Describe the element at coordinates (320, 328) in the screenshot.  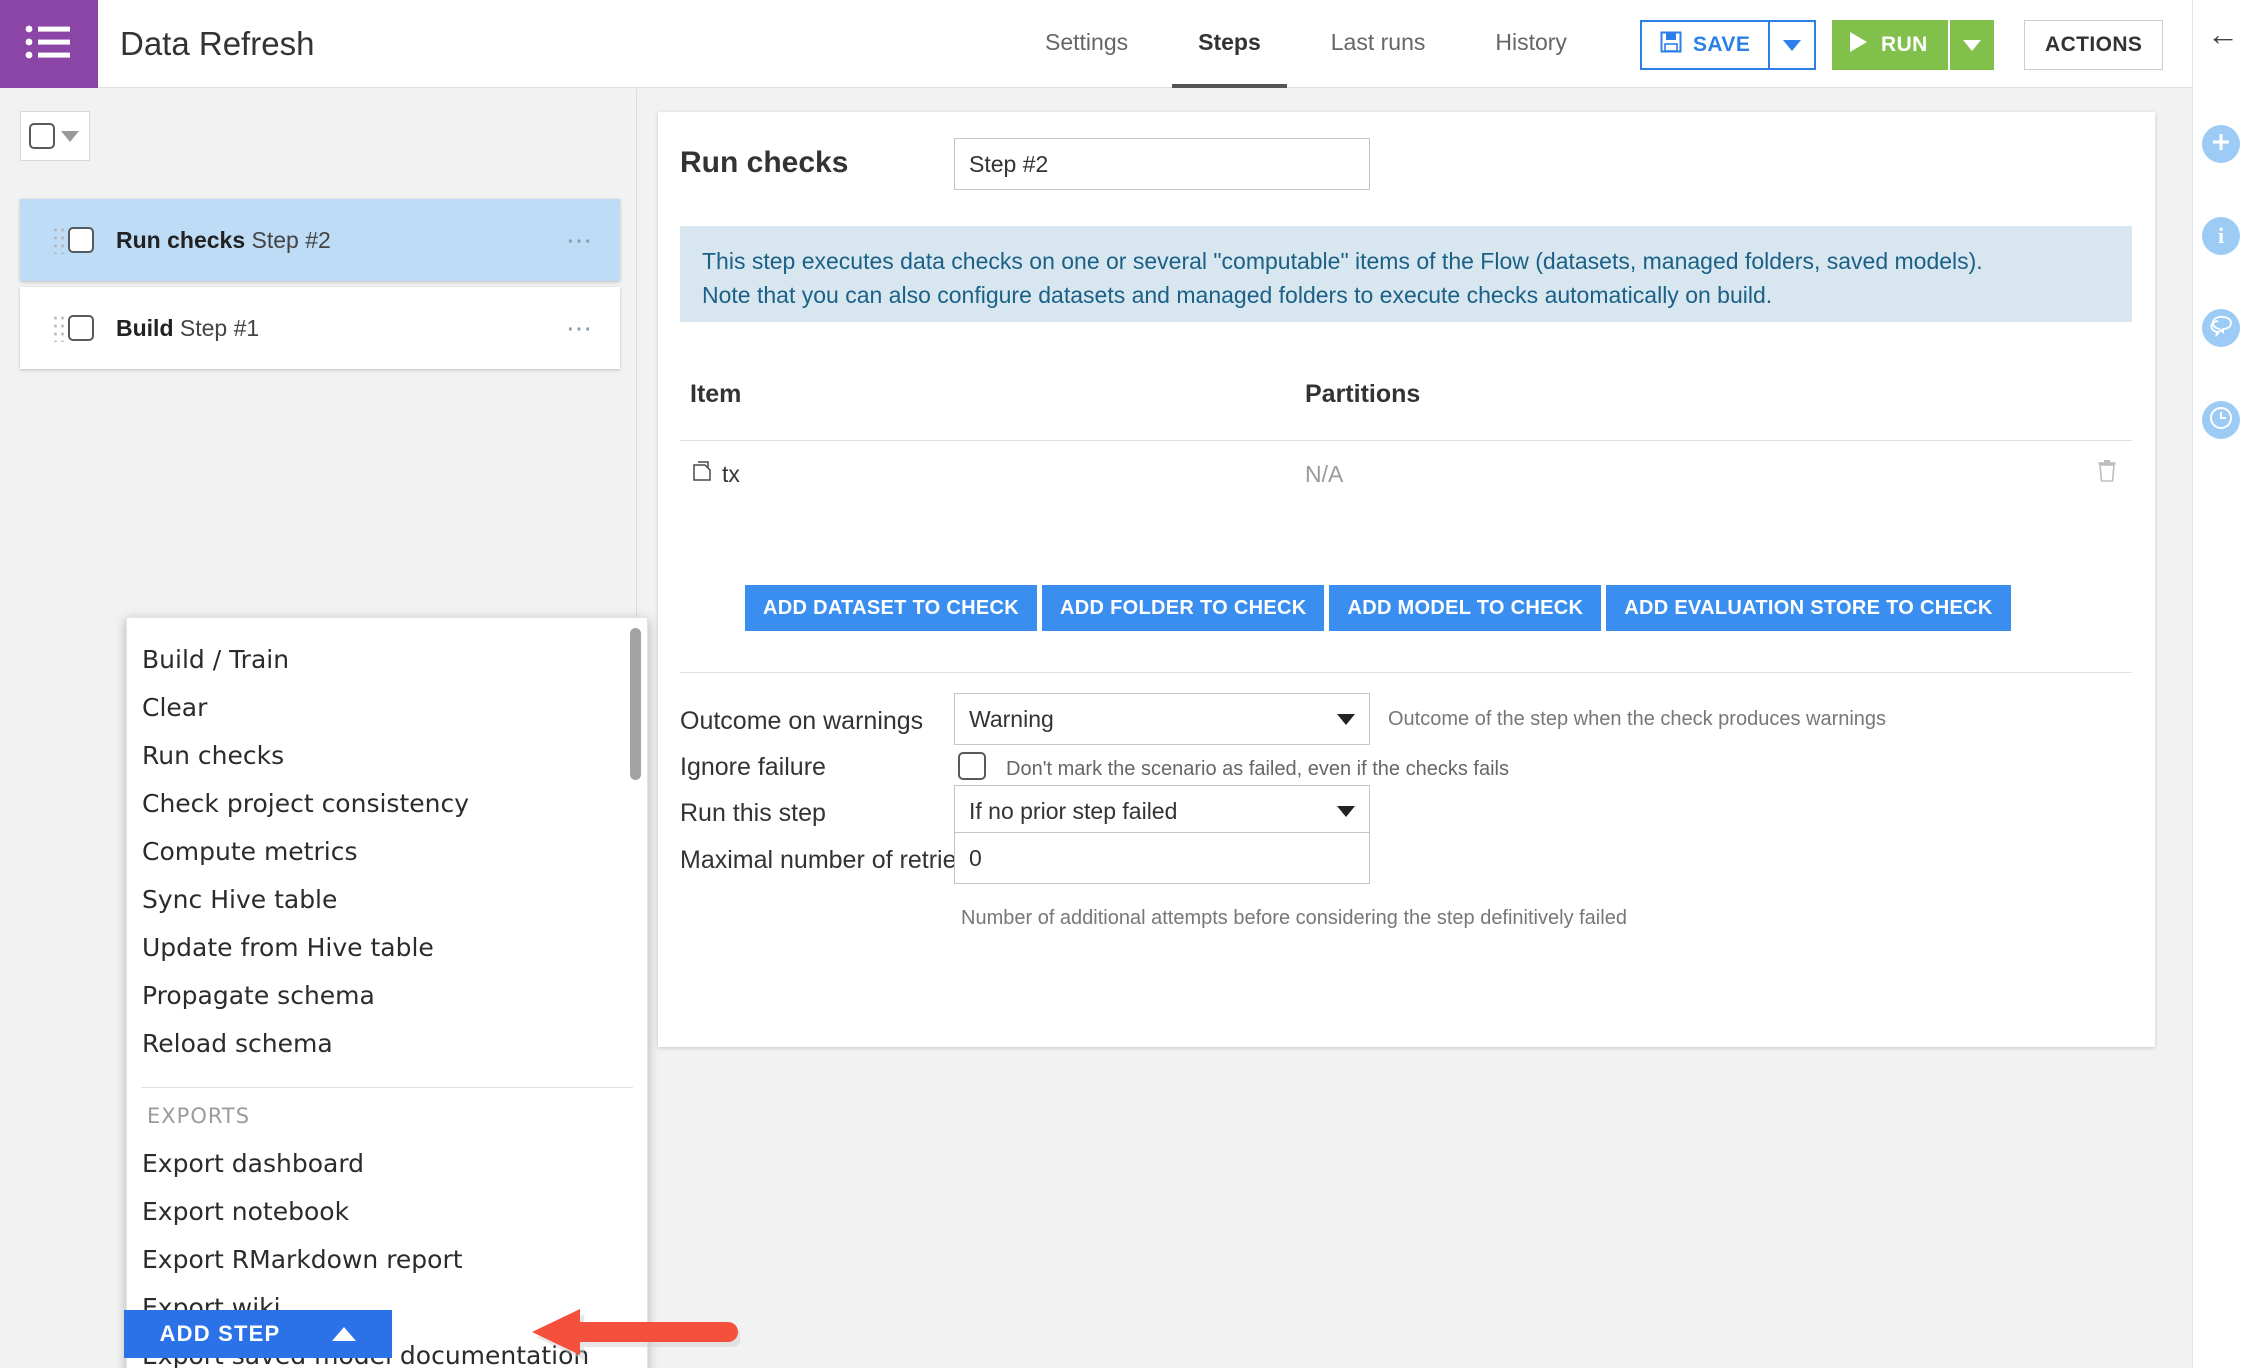
I see `step-list-item-build: Build Step #1 ⋯` at that location.